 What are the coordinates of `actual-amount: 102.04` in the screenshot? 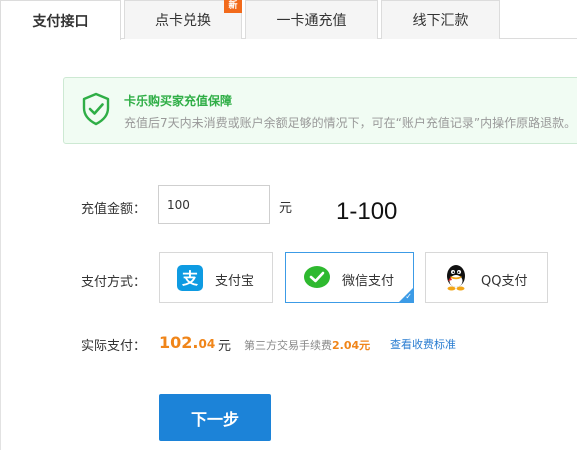 It's located at (187, 342).